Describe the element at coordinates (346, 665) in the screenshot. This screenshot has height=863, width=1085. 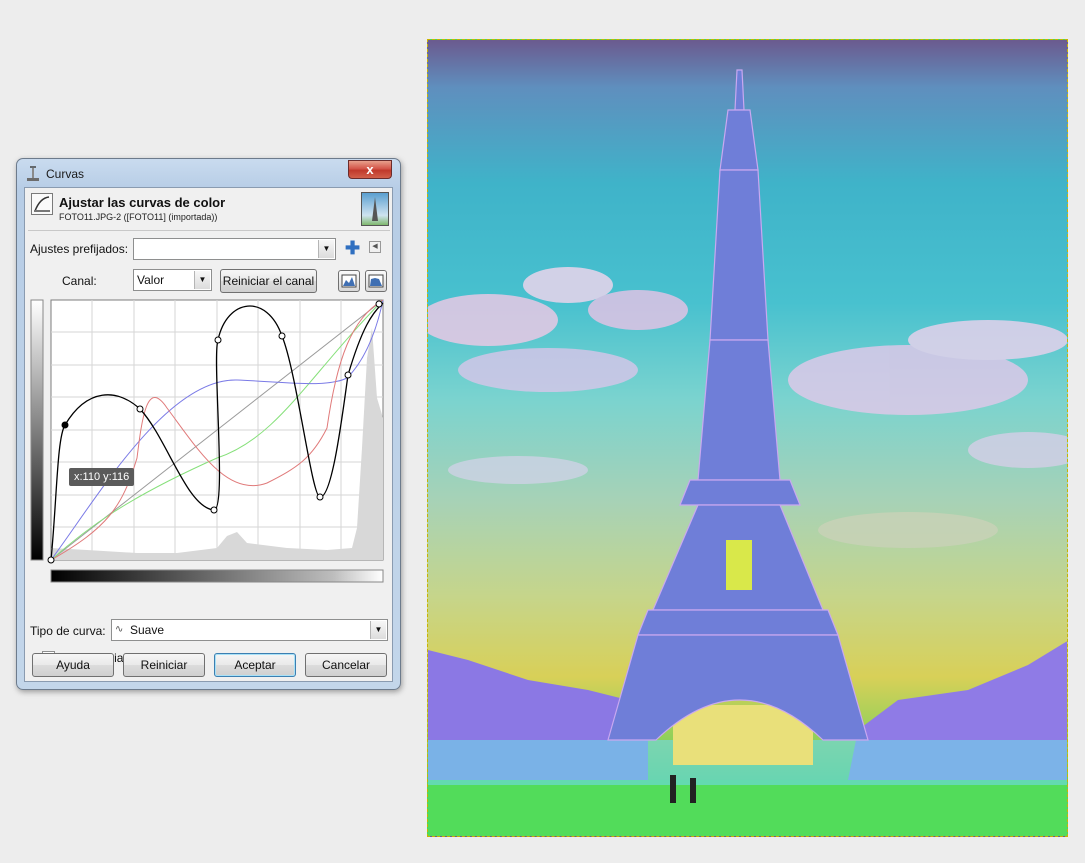
I see `cancel-button: Cancelar` at that location.